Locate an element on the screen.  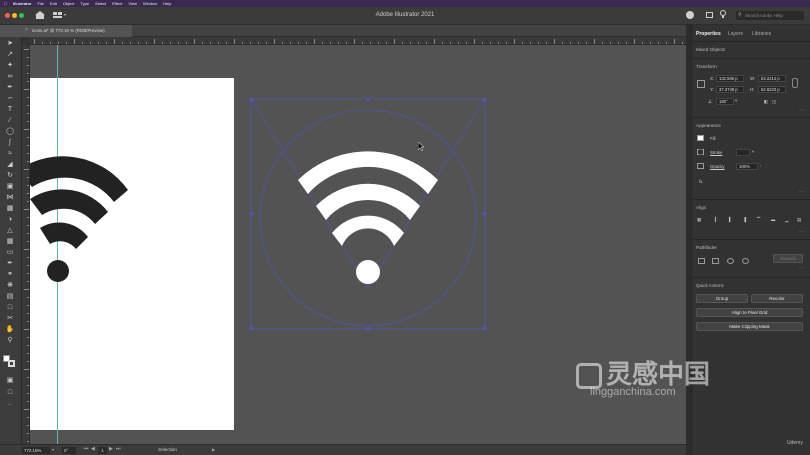
align-vertical-center-icon: ▬ is located at coordinates (773, 219).